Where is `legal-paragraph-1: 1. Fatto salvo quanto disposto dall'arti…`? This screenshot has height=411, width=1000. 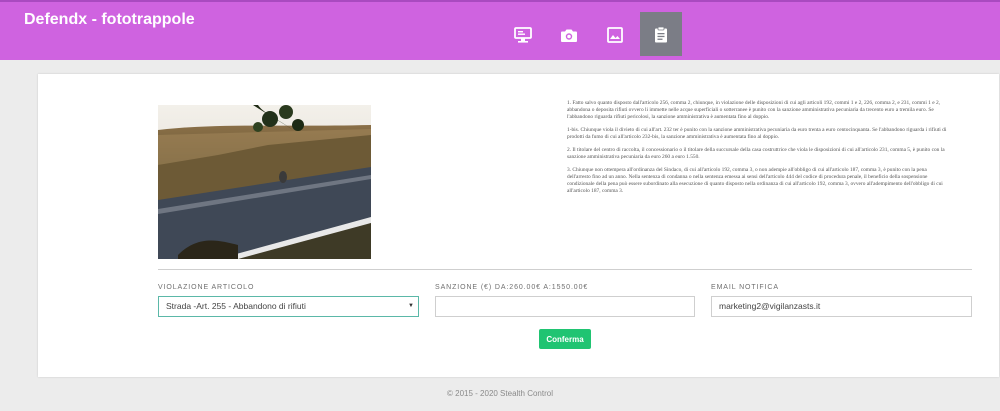 legal-paragraph-1: 1. Fatto salvo quanto disposto dall'arti… is located at coordinates (754, 110).